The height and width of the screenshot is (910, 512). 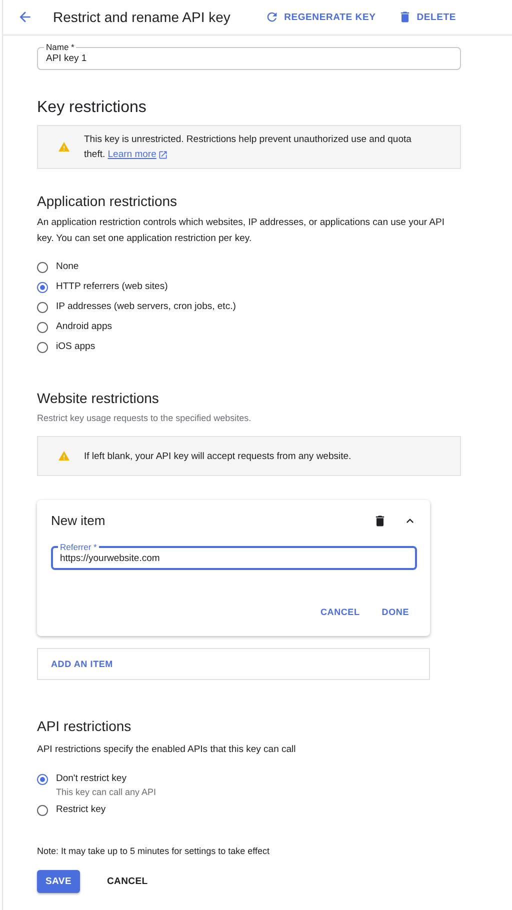 I want to click on section-description: An application restriction controls which websites, IP addresses, or applications can use your API key. You can set one application restriction per key., so click(x=241, y=231).